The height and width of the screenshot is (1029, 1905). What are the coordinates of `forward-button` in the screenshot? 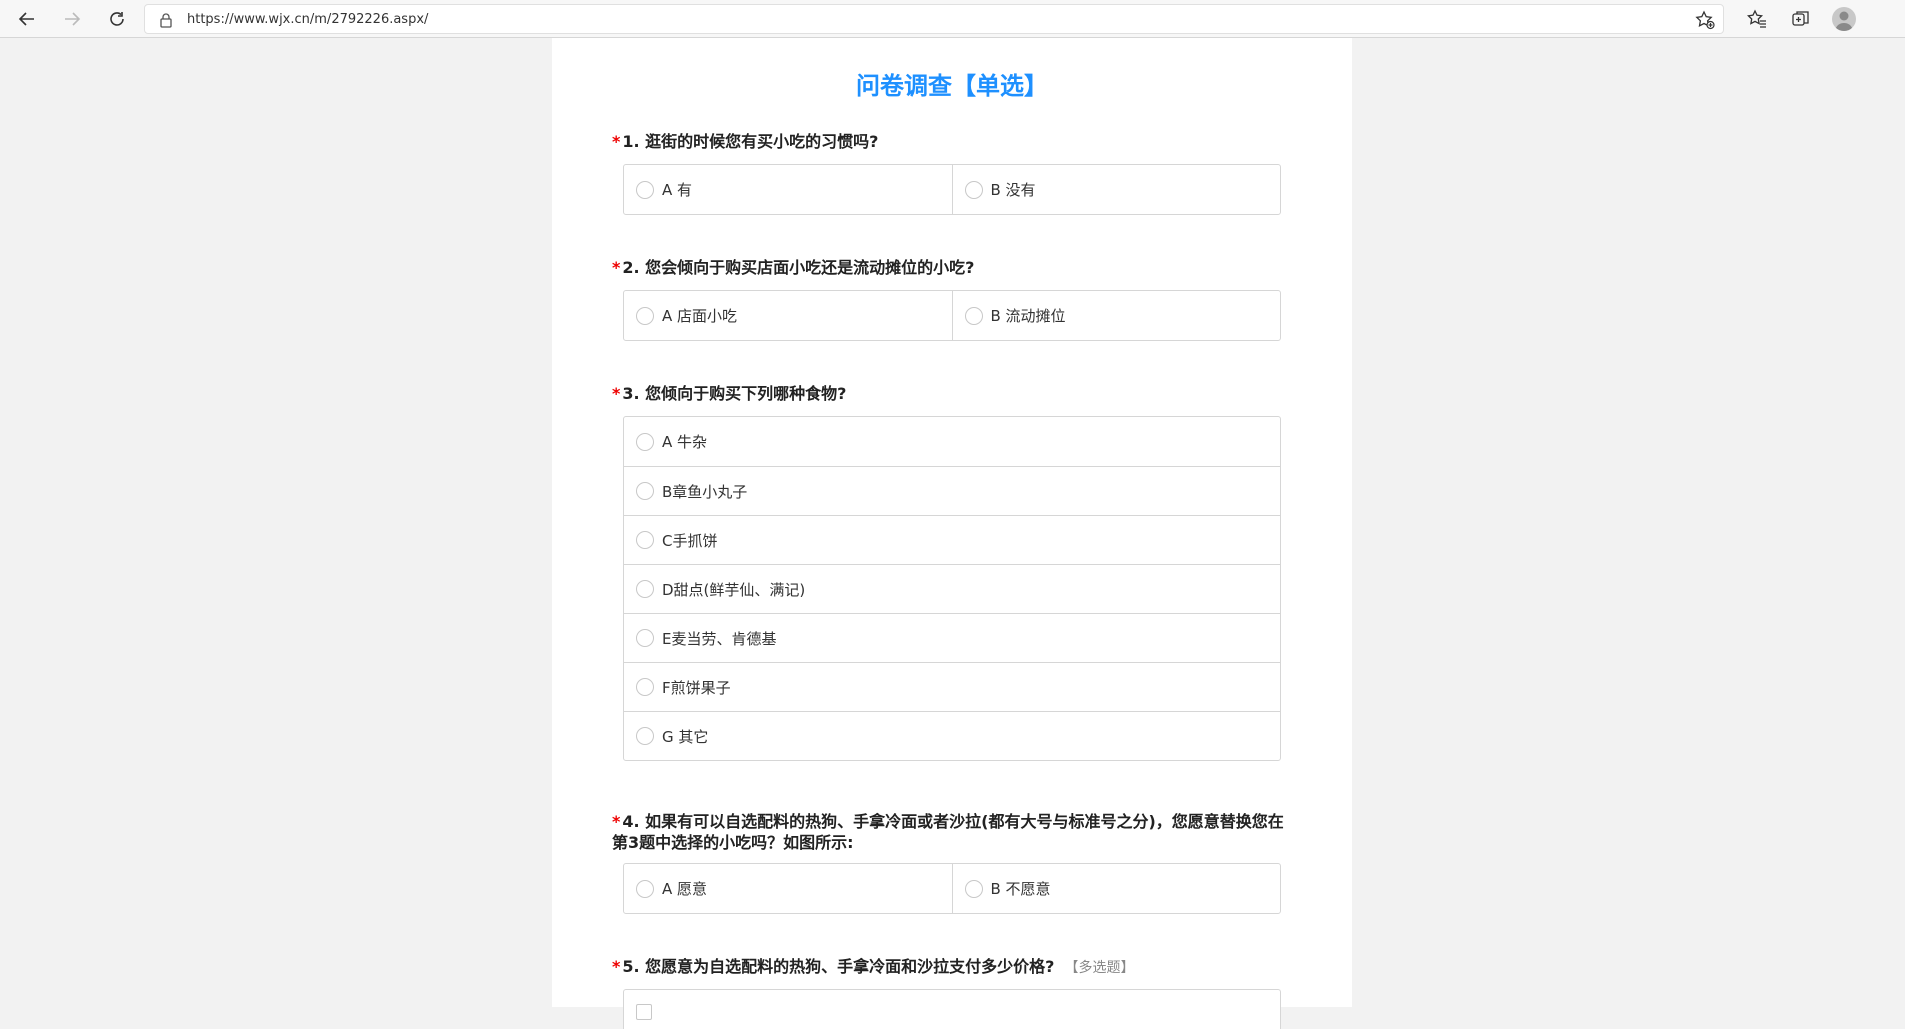 It's located at (72, 19).